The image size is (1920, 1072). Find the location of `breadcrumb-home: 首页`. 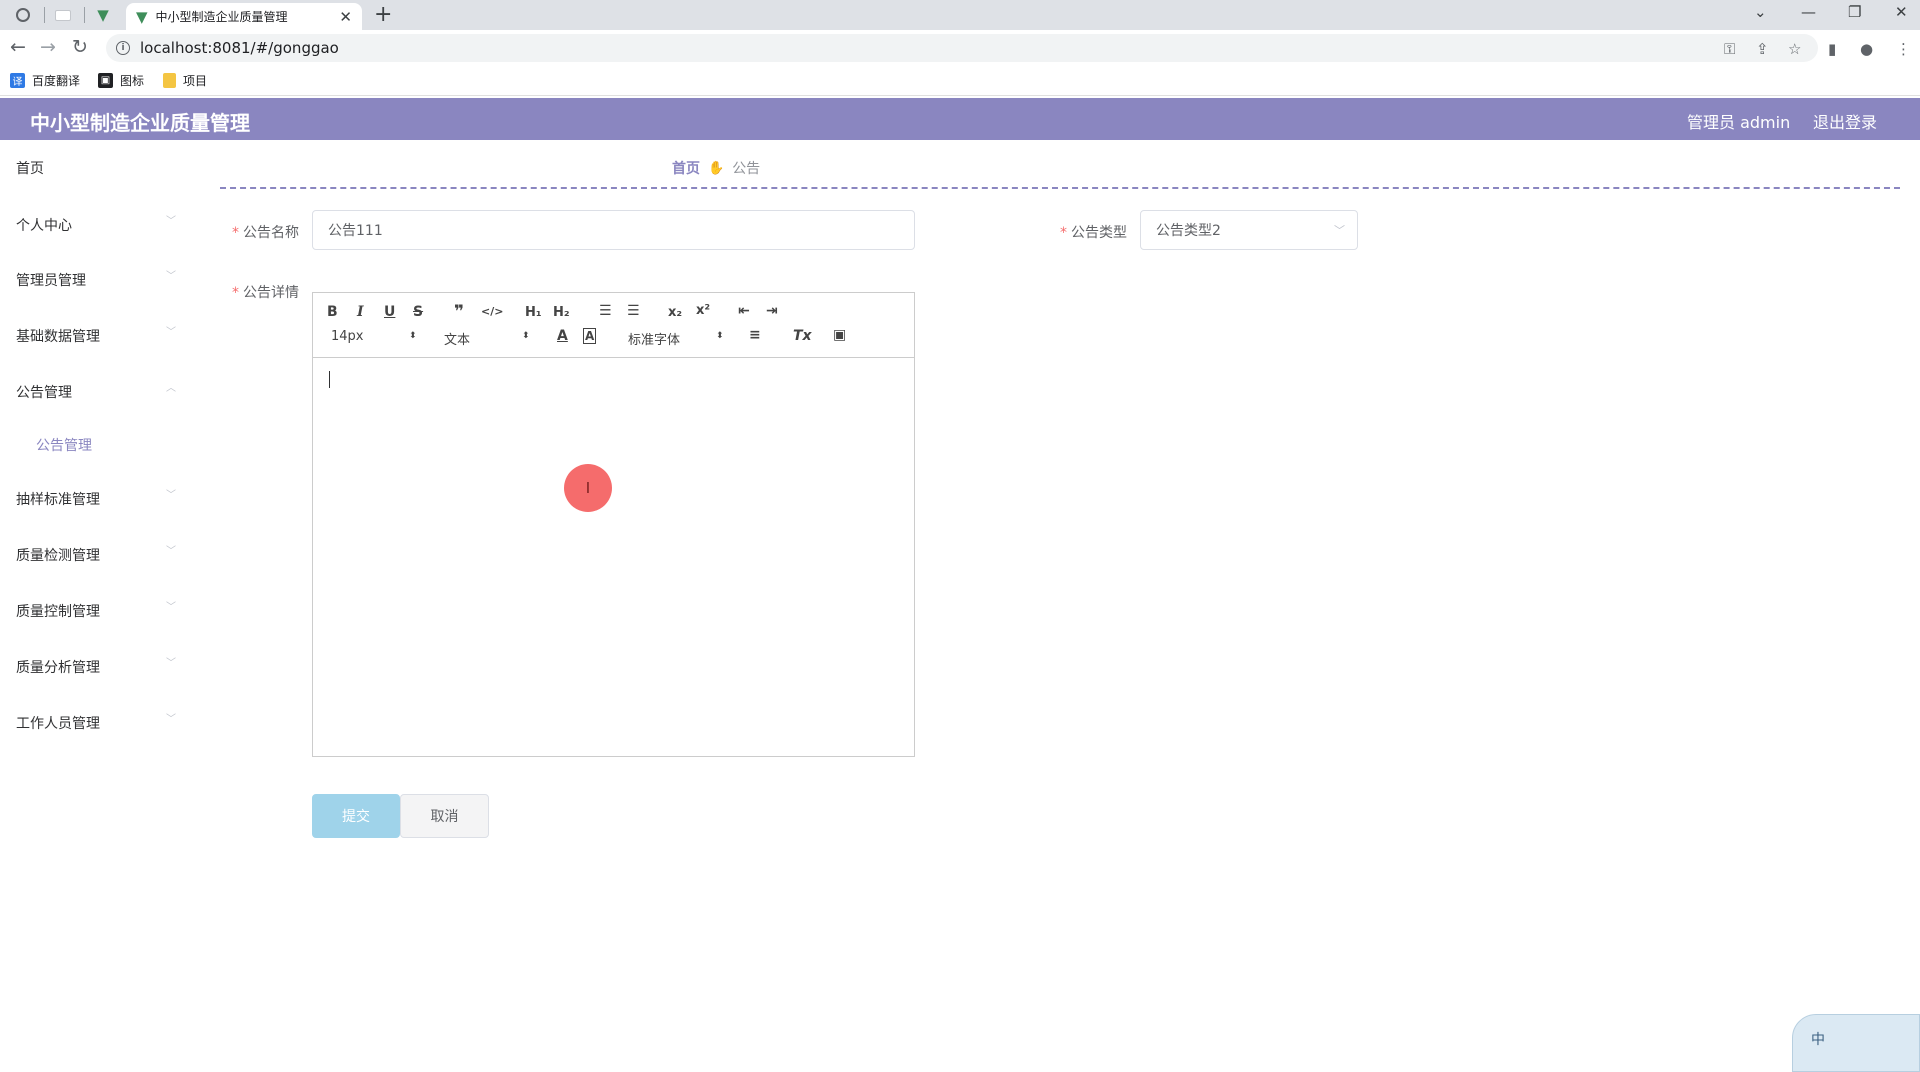

breadcrumb-home: 首页 is located at coordinates (686, 168).